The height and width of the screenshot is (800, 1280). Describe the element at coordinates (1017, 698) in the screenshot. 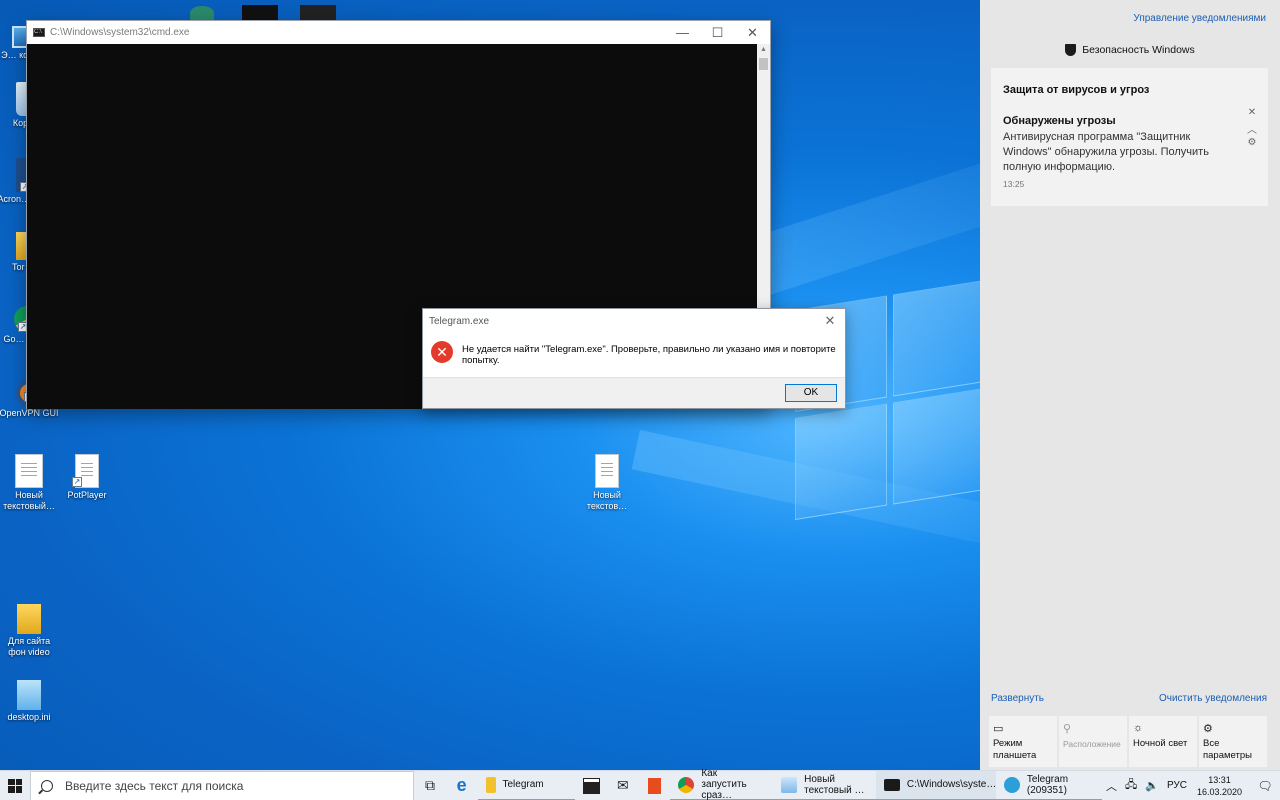

I see `expand-link: Развернуть` at that location.